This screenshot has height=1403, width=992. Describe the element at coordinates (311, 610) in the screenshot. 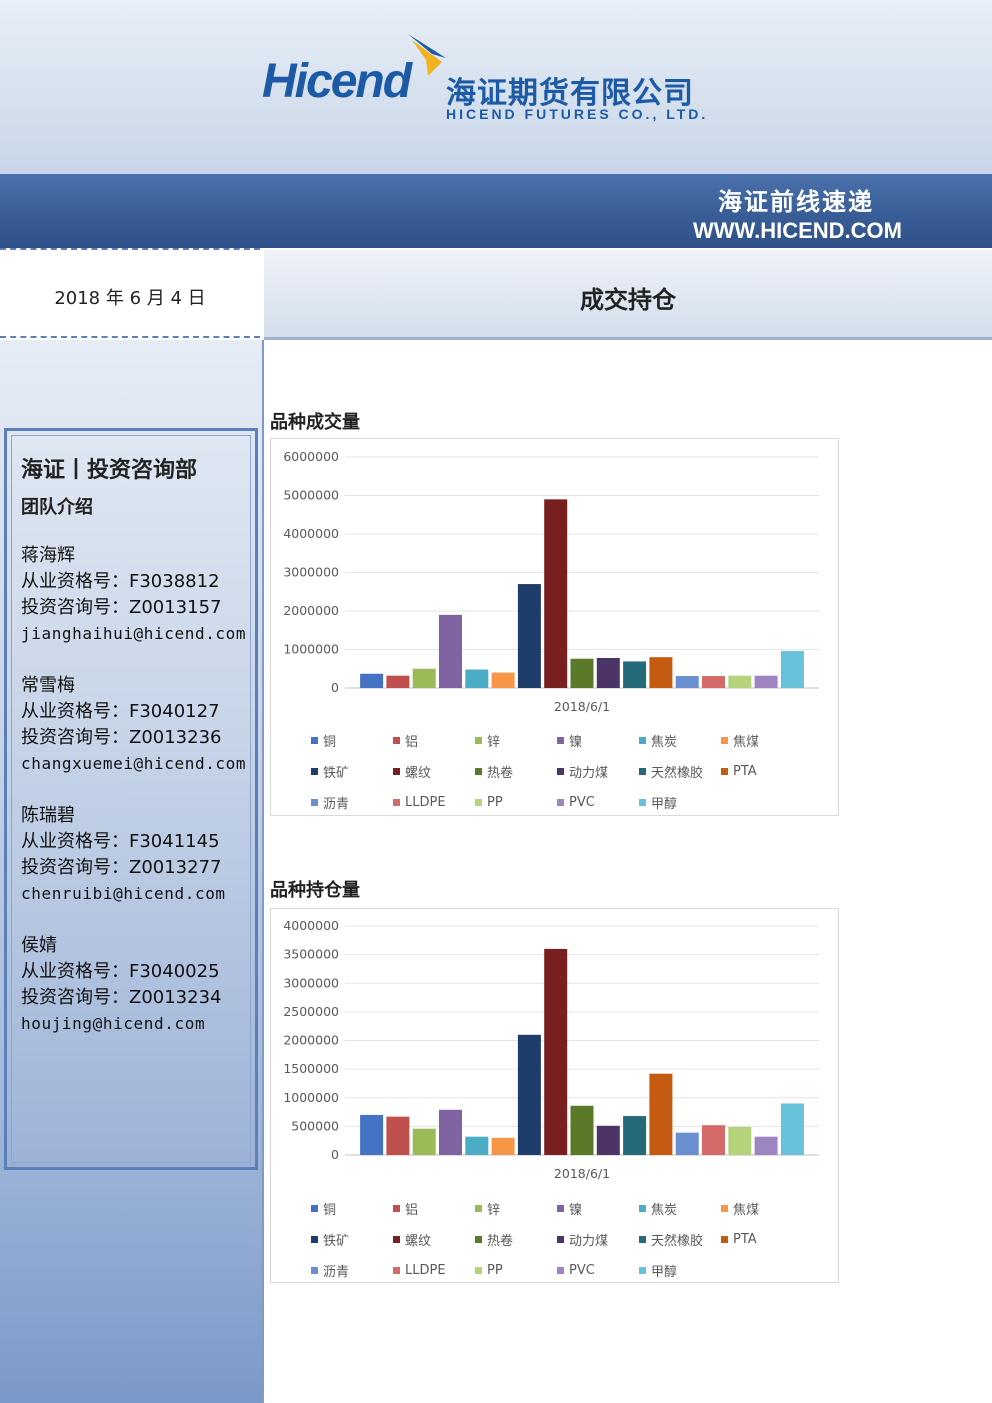

I see `y-tick-label: 2000000` at that location.